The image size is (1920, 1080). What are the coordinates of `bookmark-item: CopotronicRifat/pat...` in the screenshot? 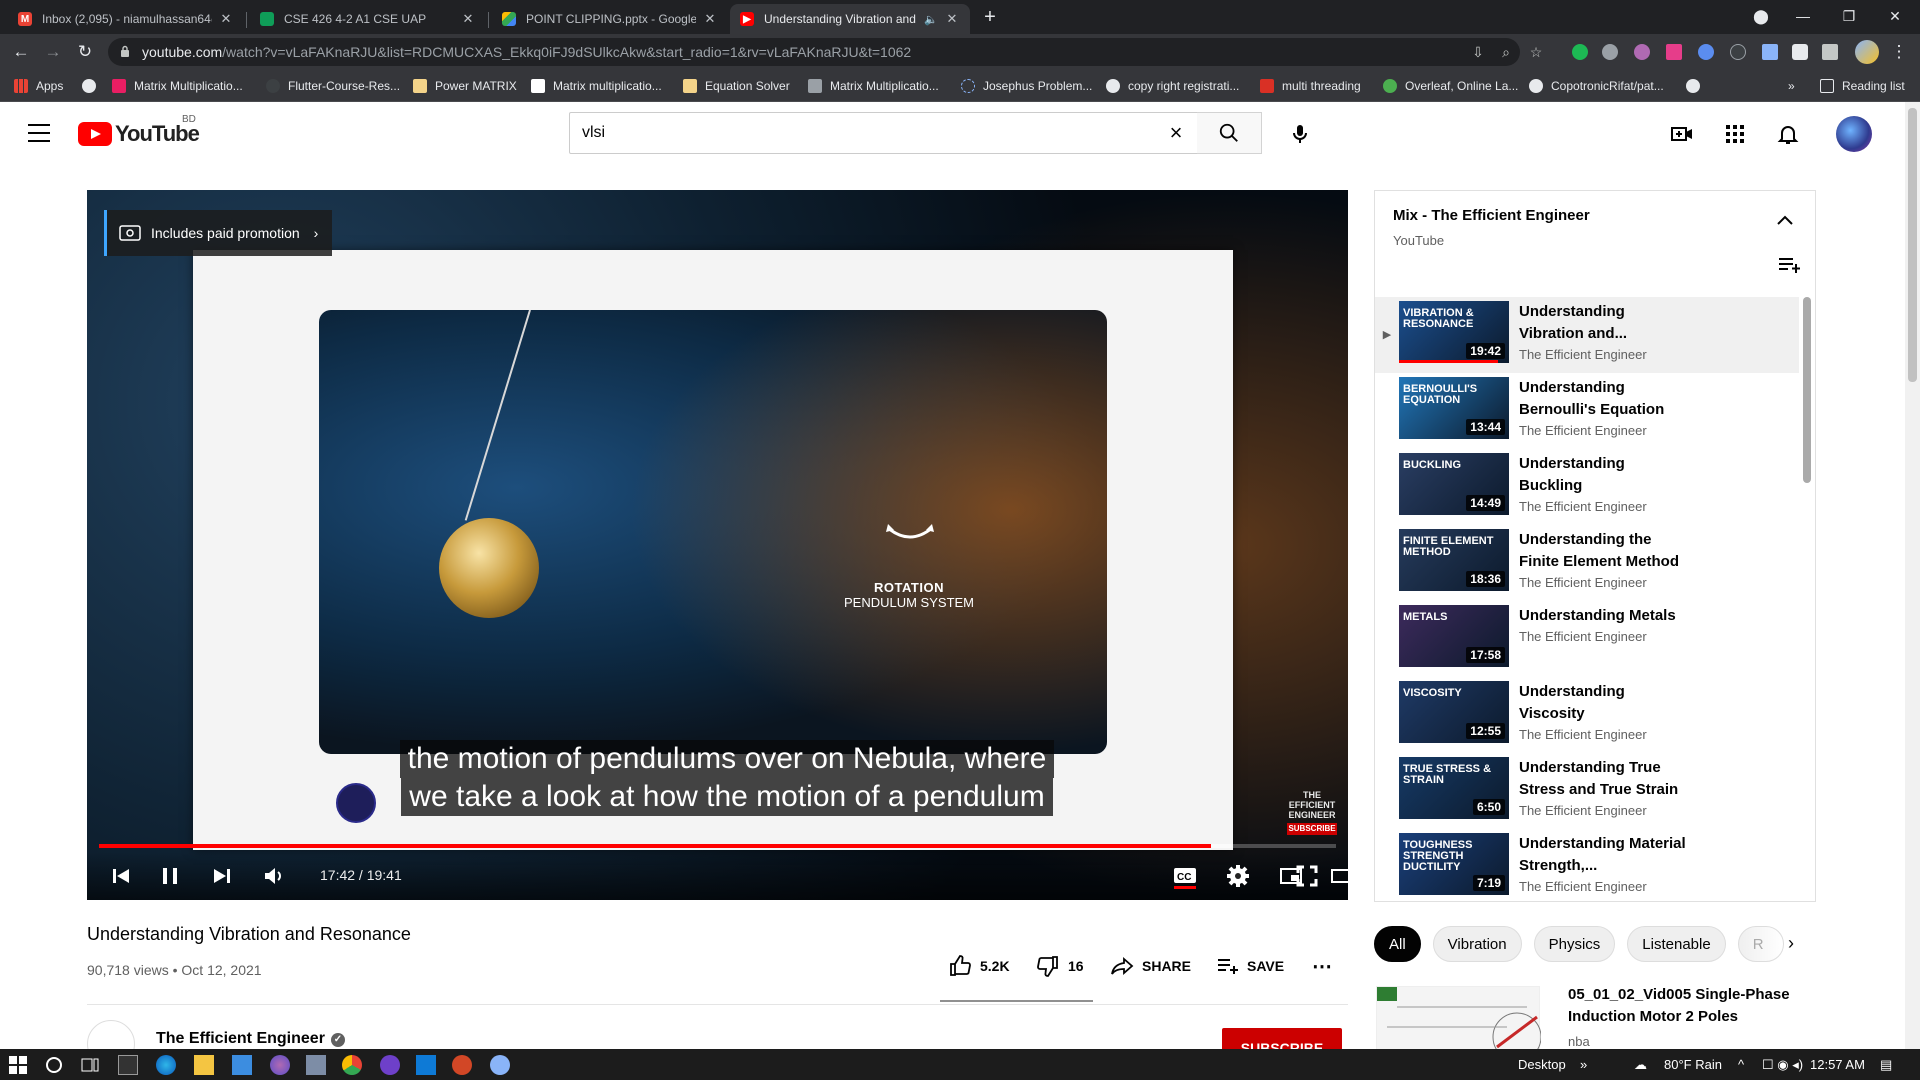 It's located at (1596, 86).